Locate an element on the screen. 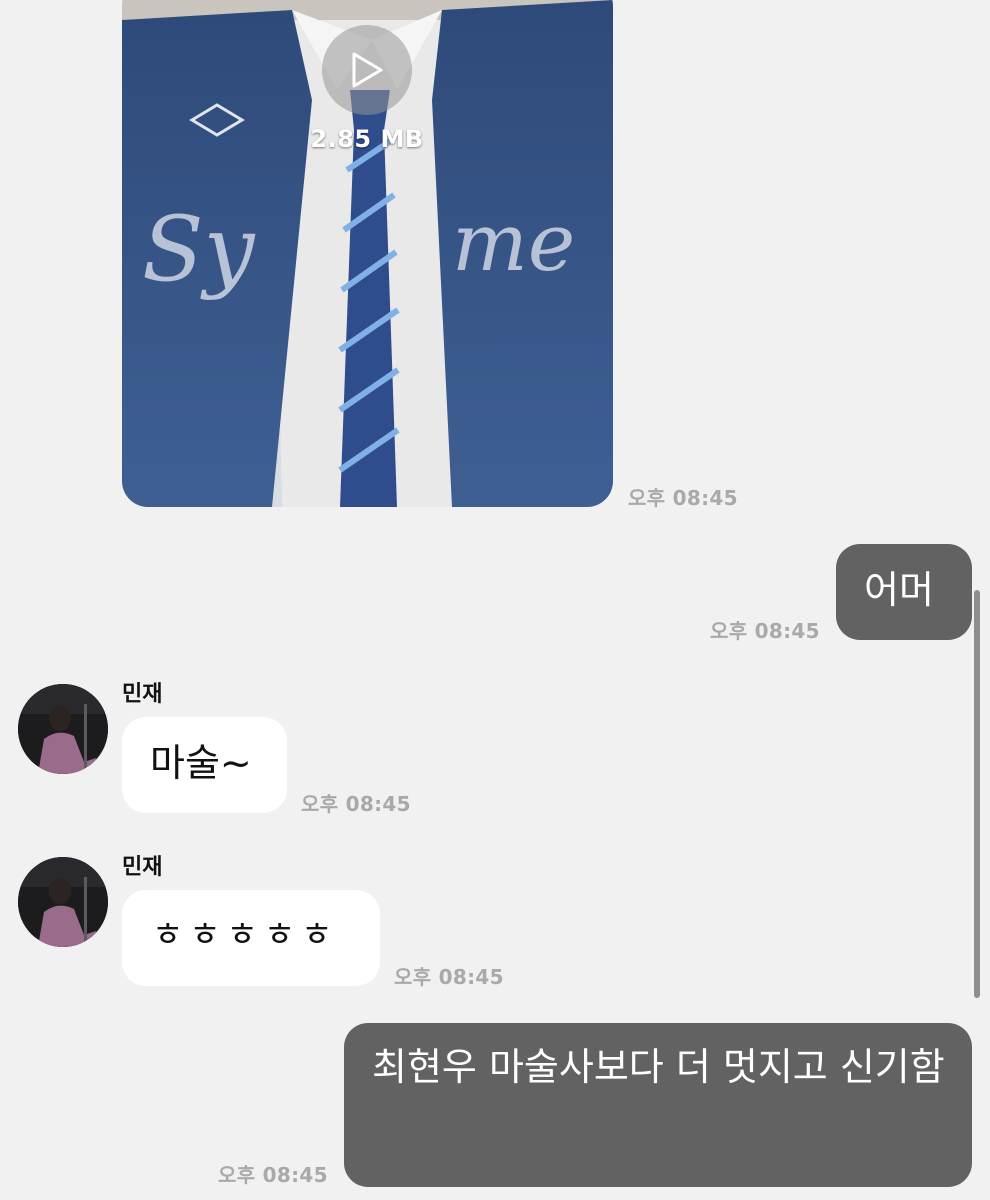 Image resolution: width=990 pixels, height=1200 pixels. incoming-message-bubble: 마술~ is located at coordinates (204, 765).